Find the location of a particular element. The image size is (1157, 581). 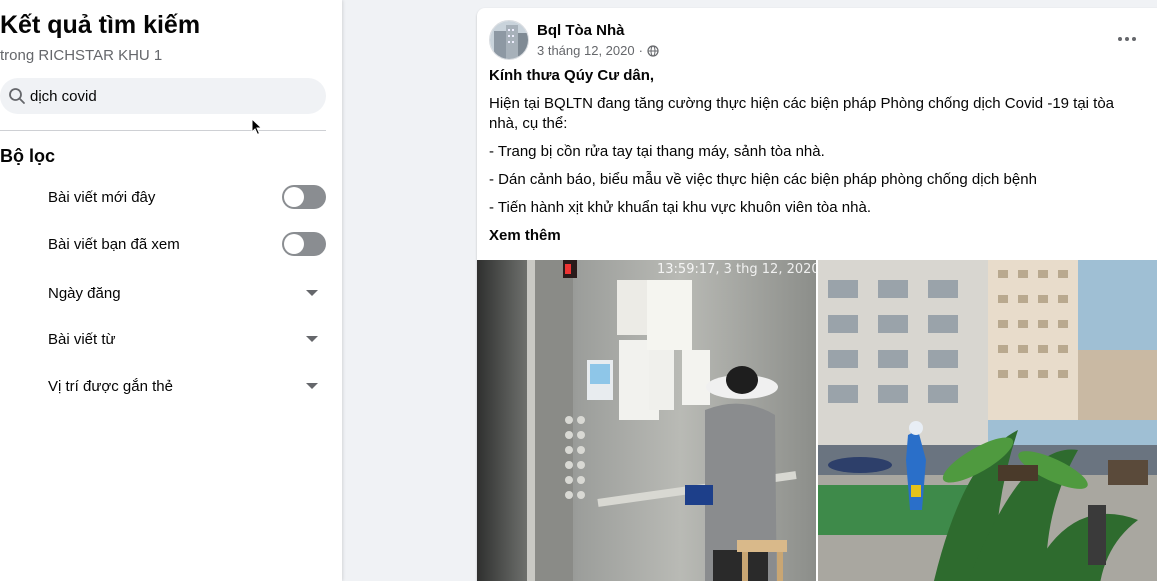

post-greeting: Kính thưa Qúy Cư dân, is located at coordinates (572, 75).